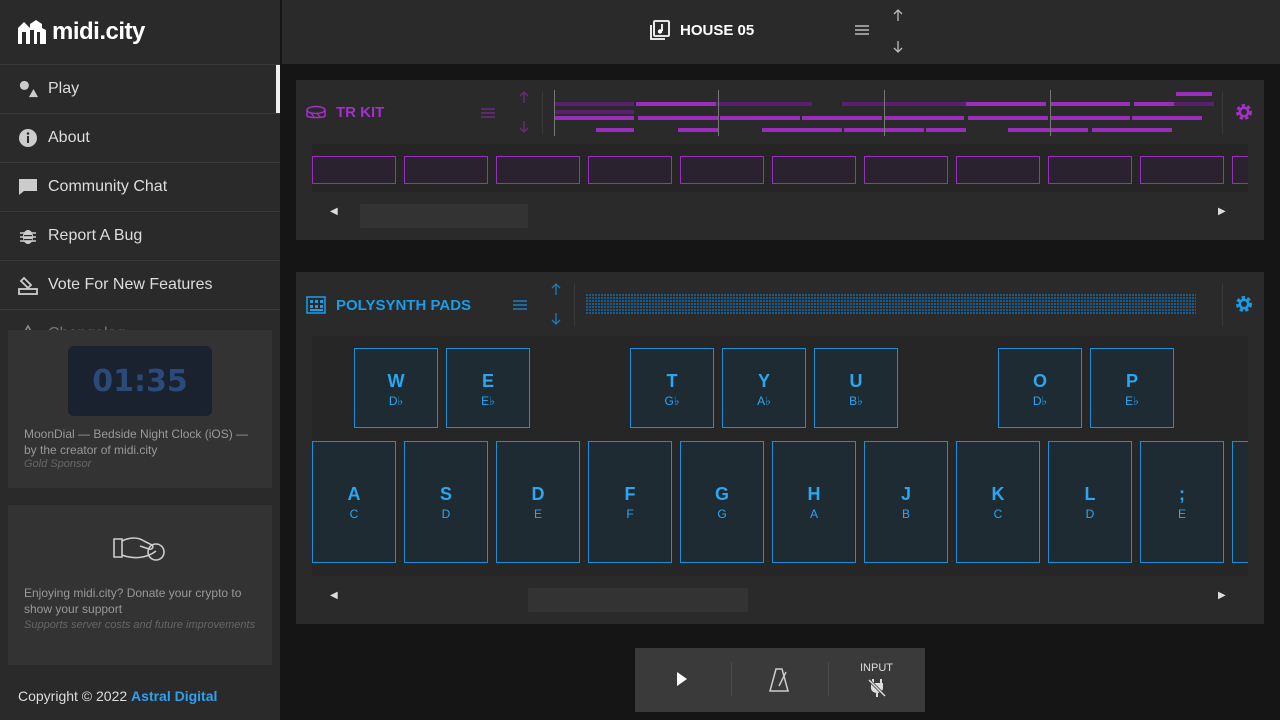 The height and width of the screenshot is (720, 1280). Describe the element at coordinates (1182, 170) in the screenshot. I see `drum-pad: 0` at that location.